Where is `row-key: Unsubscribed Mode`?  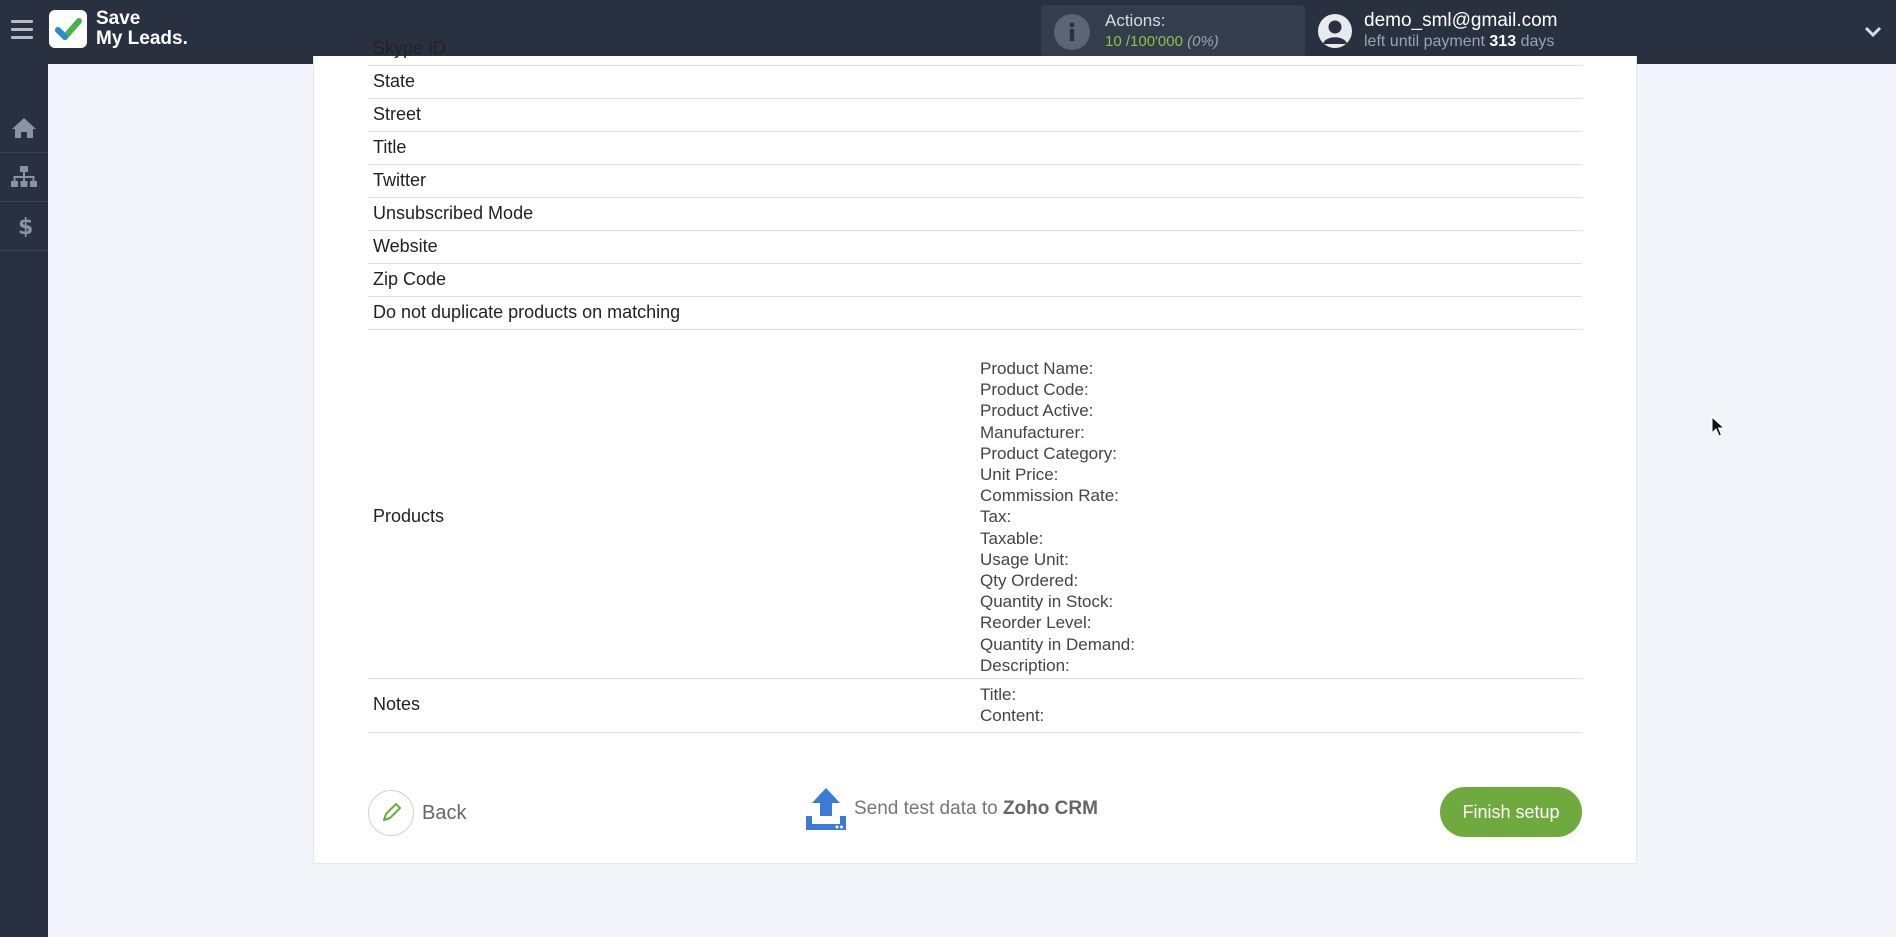 row-key: Unsubscribed Mode is located at coordinates (453, 213).